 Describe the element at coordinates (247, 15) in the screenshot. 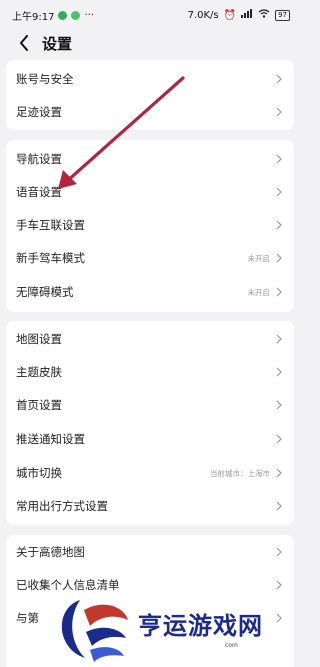

I see `signal-icon` at that location.